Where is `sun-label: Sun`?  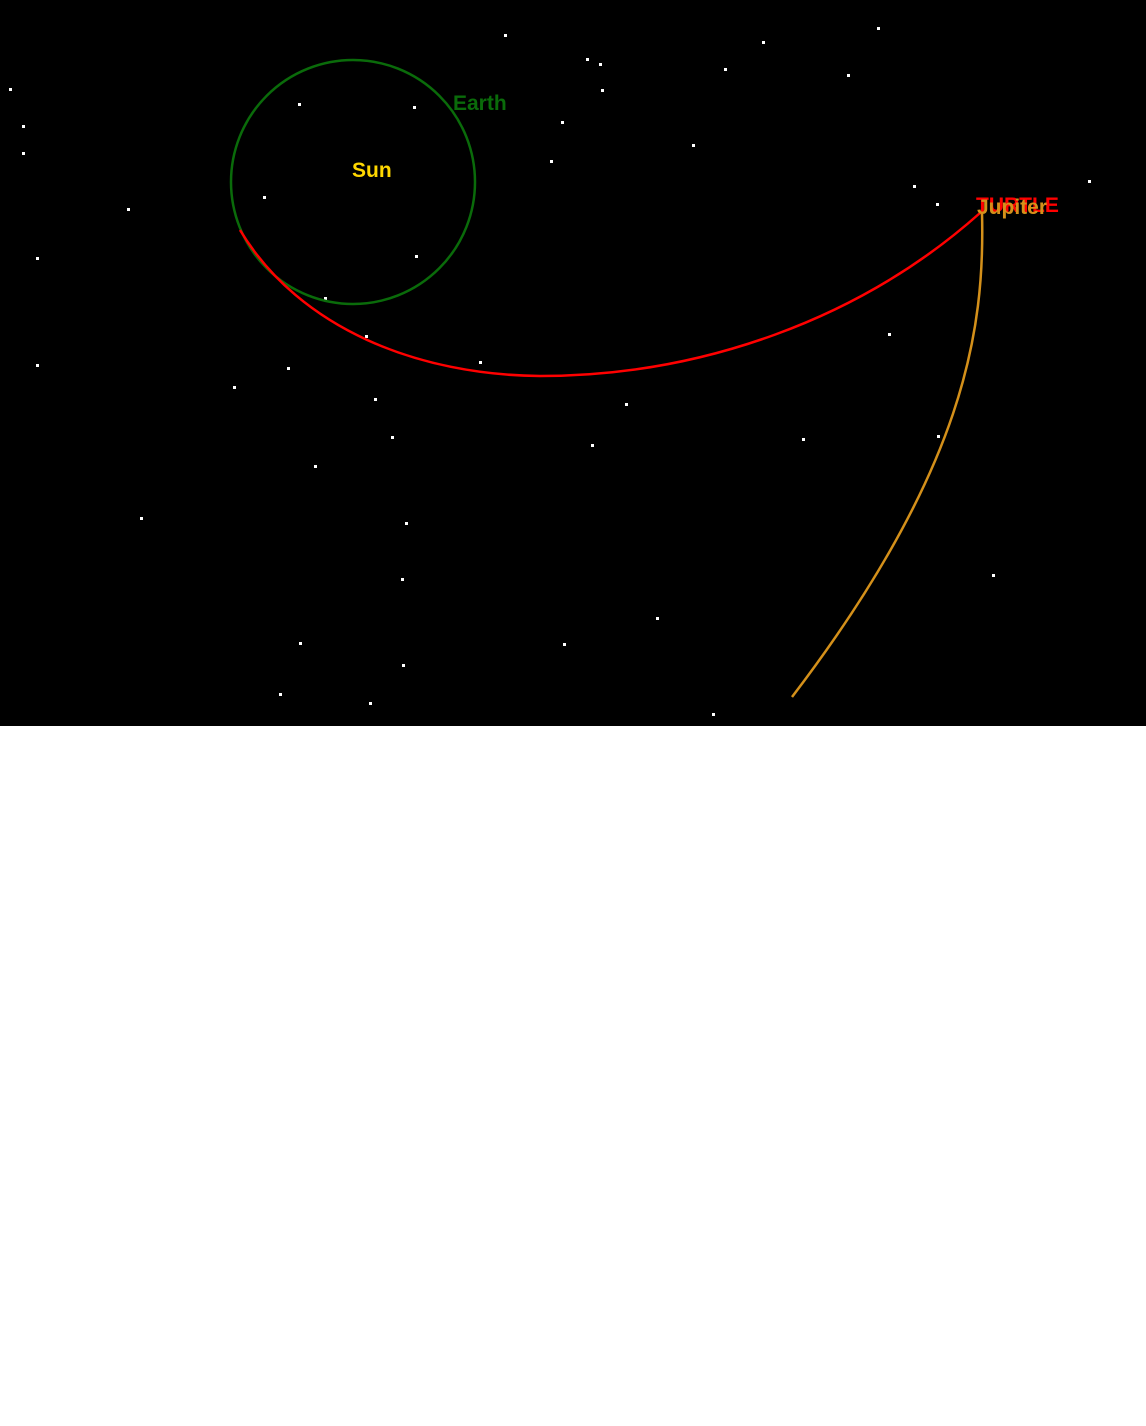
sun-label: Sun is located at coordinates (372, 170).